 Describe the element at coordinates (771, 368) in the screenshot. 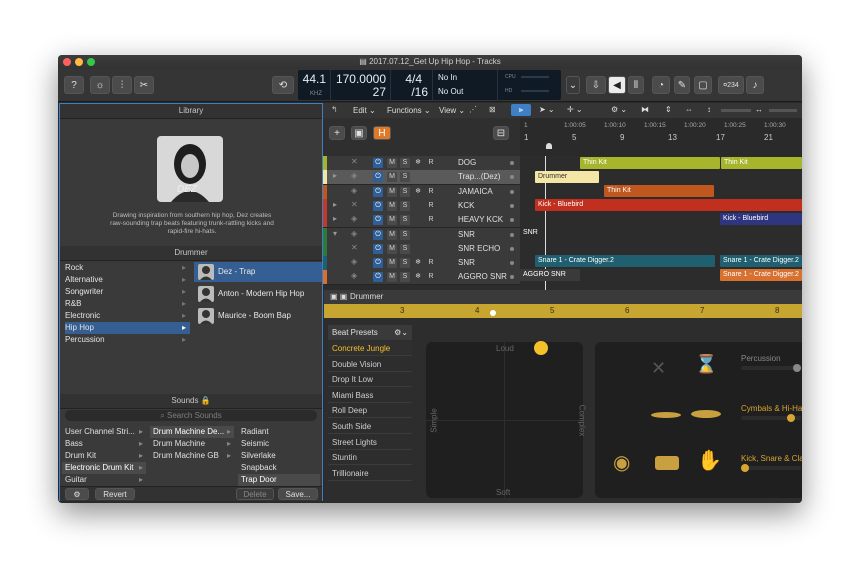

I see `percussion-slider` at that location.